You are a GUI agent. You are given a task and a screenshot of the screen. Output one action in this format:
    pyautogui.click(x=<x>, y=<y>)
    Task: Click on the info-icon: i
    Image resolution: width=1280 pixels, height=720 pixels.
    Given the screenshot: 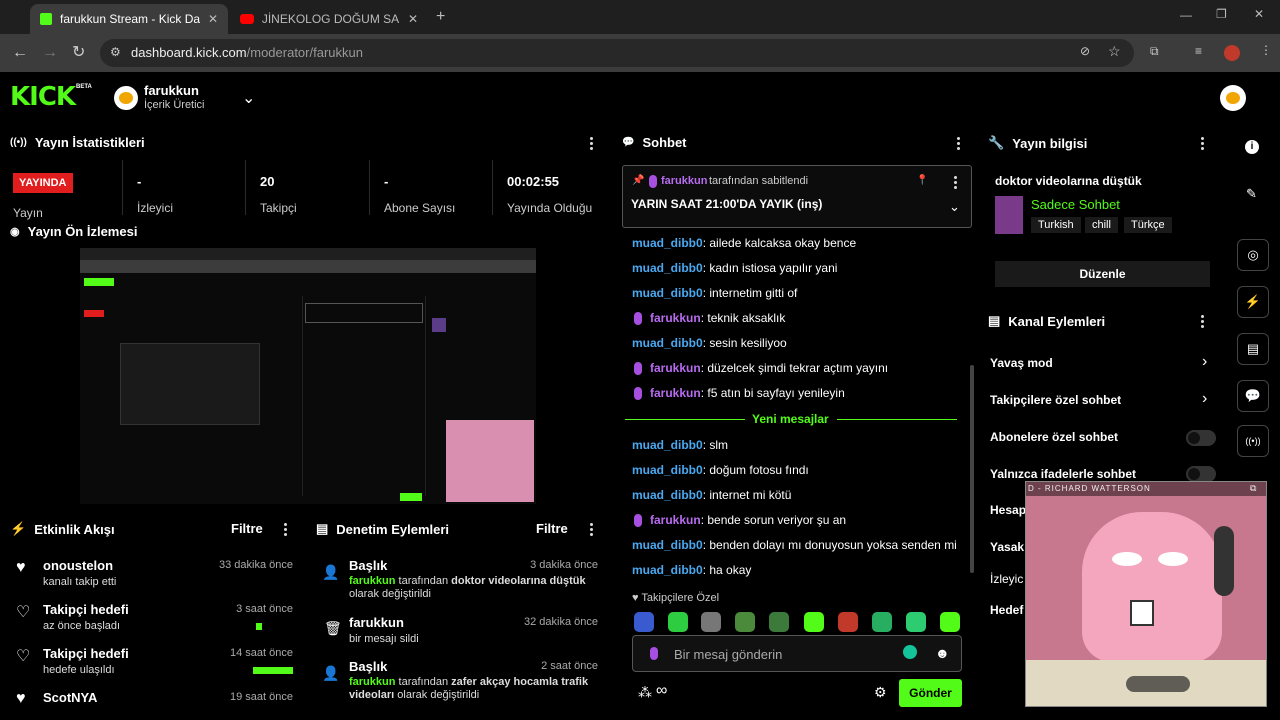 What is the action you would take?
    pyautogui.click(x=1252, y=147)
    